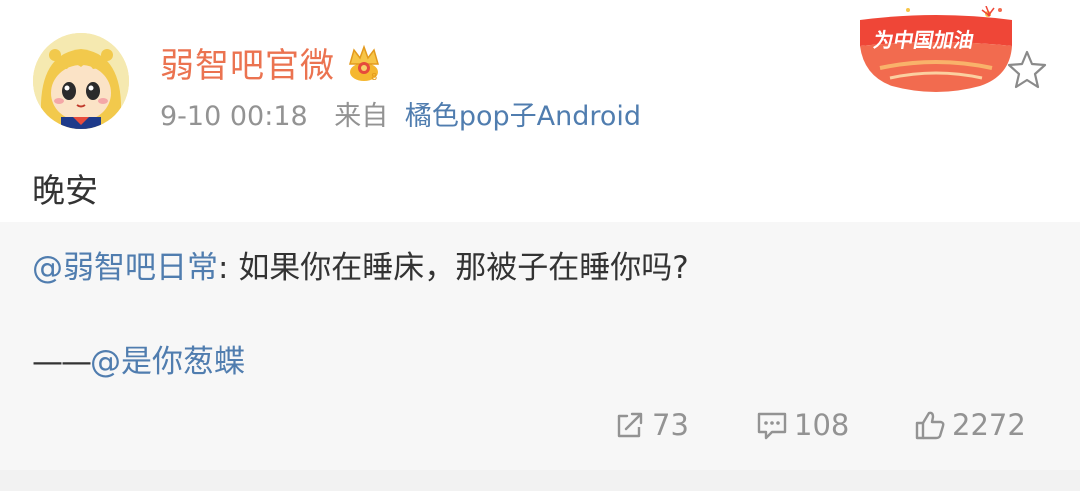 The image size is (1080, 491). I want to click on attribution-mention: @是你葱蝶, so click(167, 362).